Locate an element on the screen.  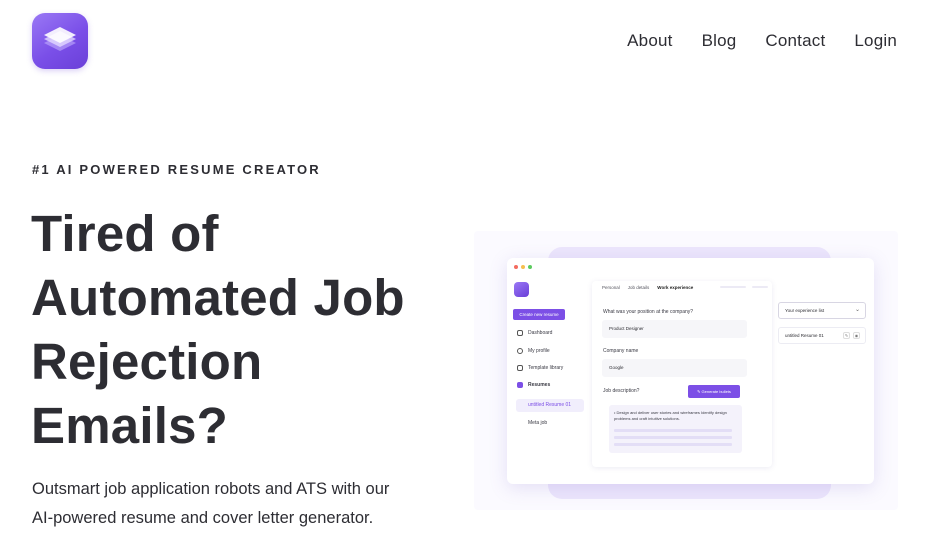
sidebar-subitem-resume: untitled Resume 01 is located at coordinates (550, 405).